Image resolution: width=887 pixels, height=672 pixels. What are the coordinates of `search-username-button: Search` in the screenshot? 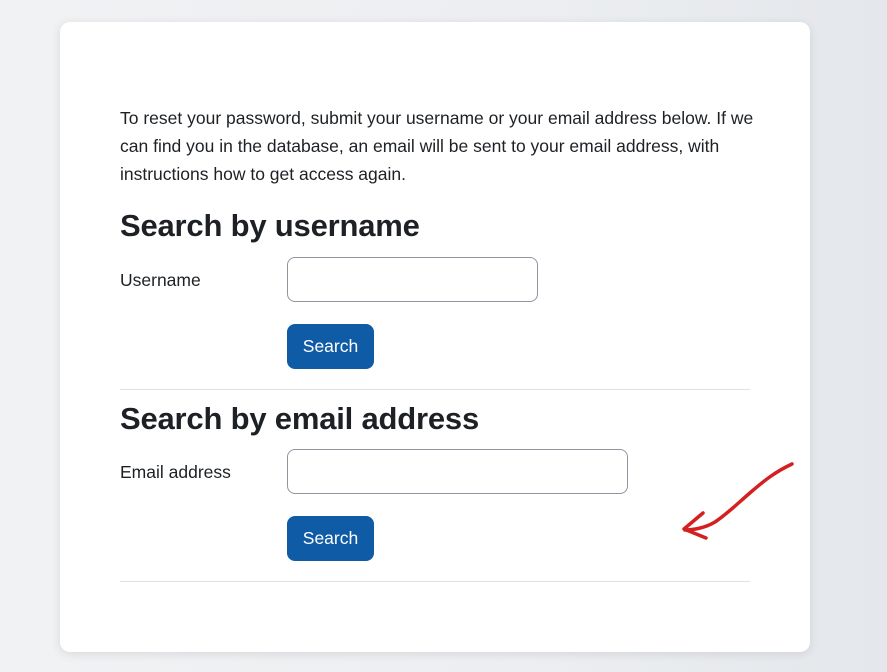 It's located at (330, 346).